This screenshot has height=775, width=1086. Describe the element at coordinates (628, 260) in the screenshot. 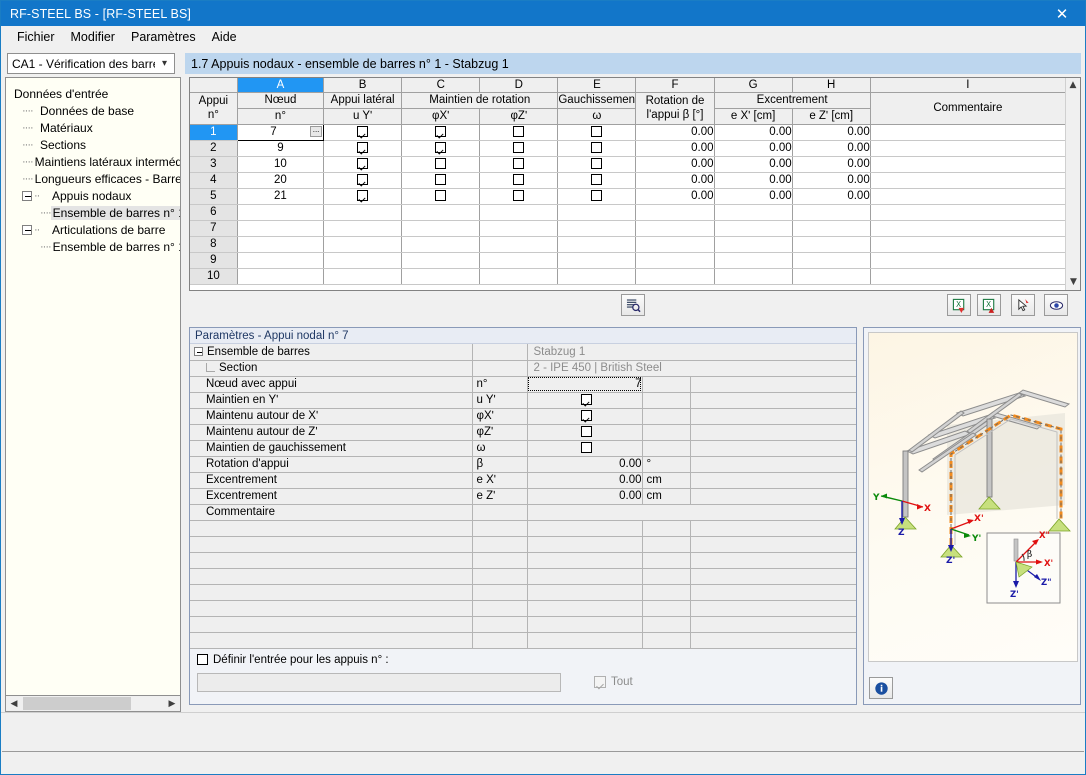

I see `table-row: 9` at that location.